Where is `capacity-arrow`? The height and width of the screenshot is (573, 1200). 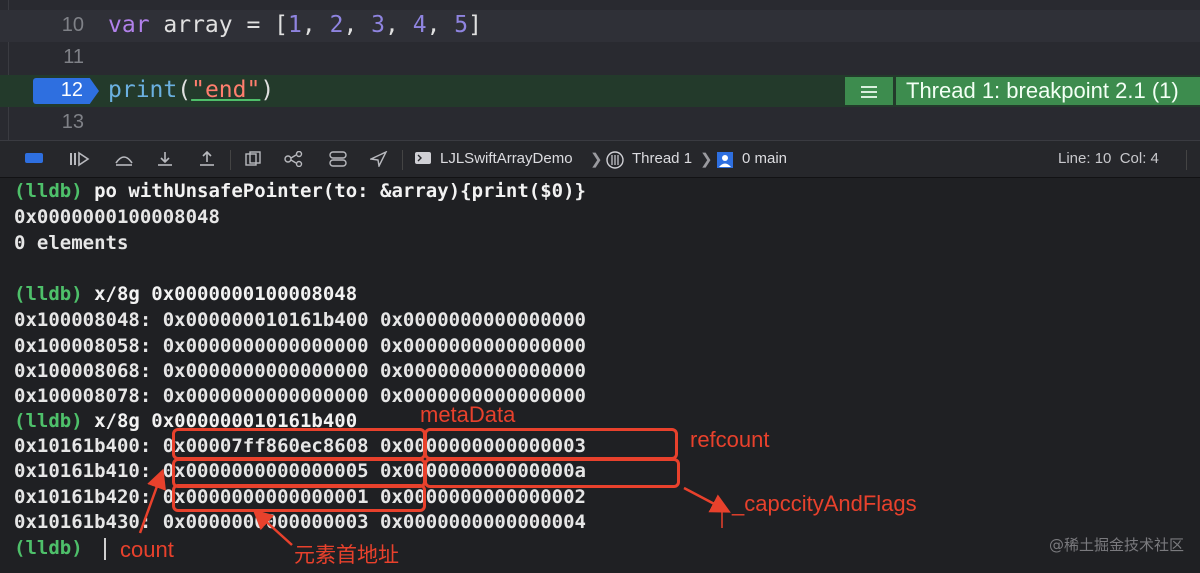 capacity-arrow is located at coordinates (707, 499).